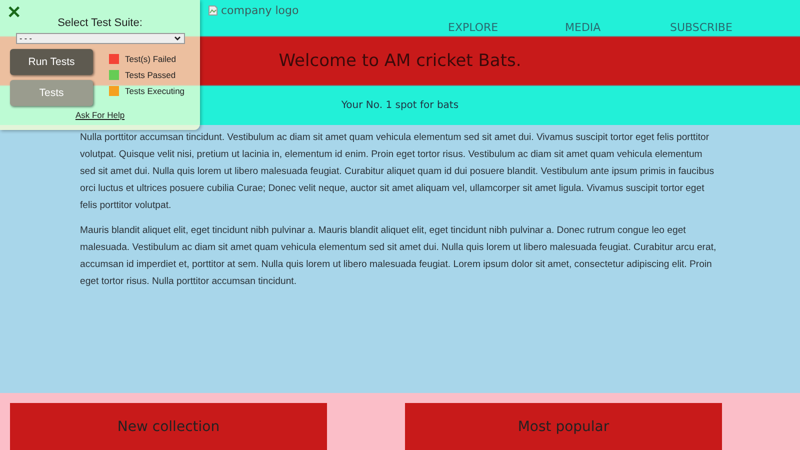 The height and width of the screenshot is (450, 800). Describe the element at coordinates (399, 256) in the screenshot. I see `body-paragraph: Mauris blandit aliquet elit, eget tincidunt nibh pulvinar a. Mauris blandit aliquet elit, eget tincidunt nibh pulvinar a. Donec rutrum congue leo eget malesuada. Vestibulum ac diam sit amet quam vehicula elementum sed sit amet dui. Nulla quis lorem ut libero malesuada feugiat. Curabitur arcu erat, accumsan id imperdiet et, porttitor at sem. Nulla quis lorem ut libero malesuada feugiat. Lorem ipsum dolor sit amet, consectetur adipiscing elit. Proin eget tortor risus. Nulla porttitor accumsan tincidunt.` at that location.